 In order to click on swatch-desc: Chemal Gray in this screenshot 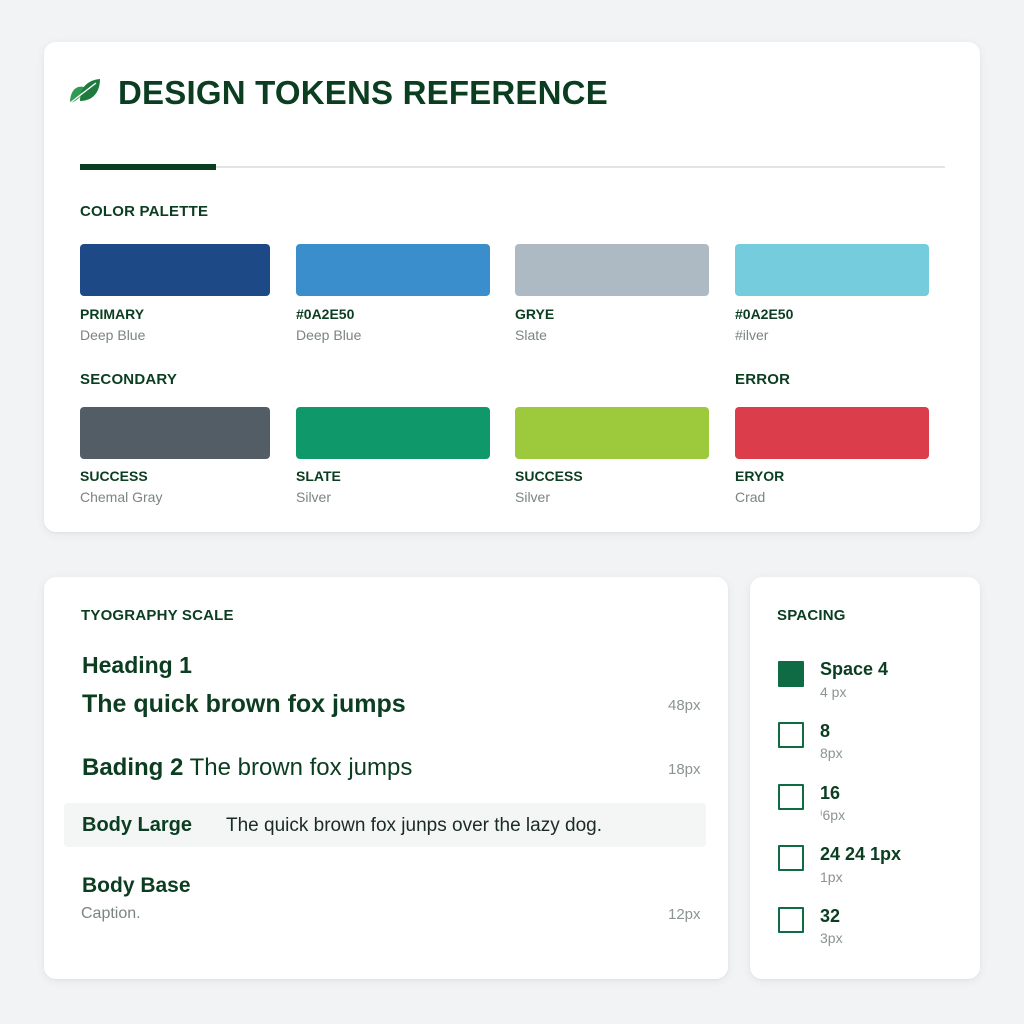, I will do `click(121, 497)`.